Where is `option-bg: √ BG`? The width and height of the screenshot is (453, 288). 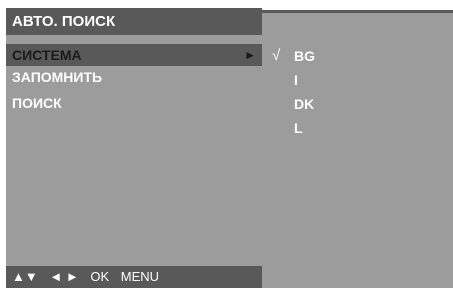
option-bg: √ BG is located at coordinates (357, 56).